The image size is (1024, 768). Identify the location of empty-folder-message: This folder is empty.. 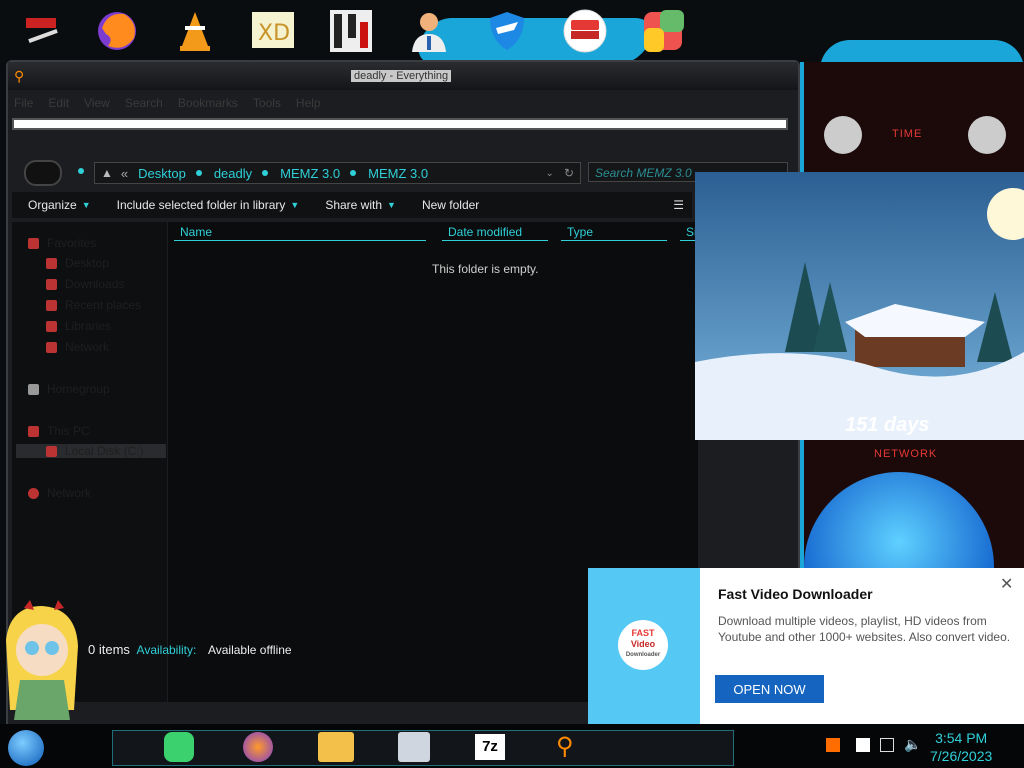
(485, 269).